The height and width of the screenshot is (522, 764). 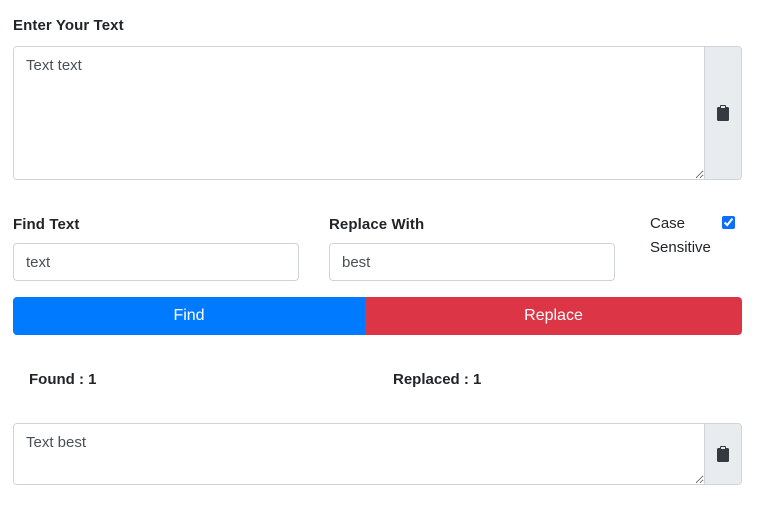 I want to click on action-buttons: Find Replace, so click(x=377, y=316).